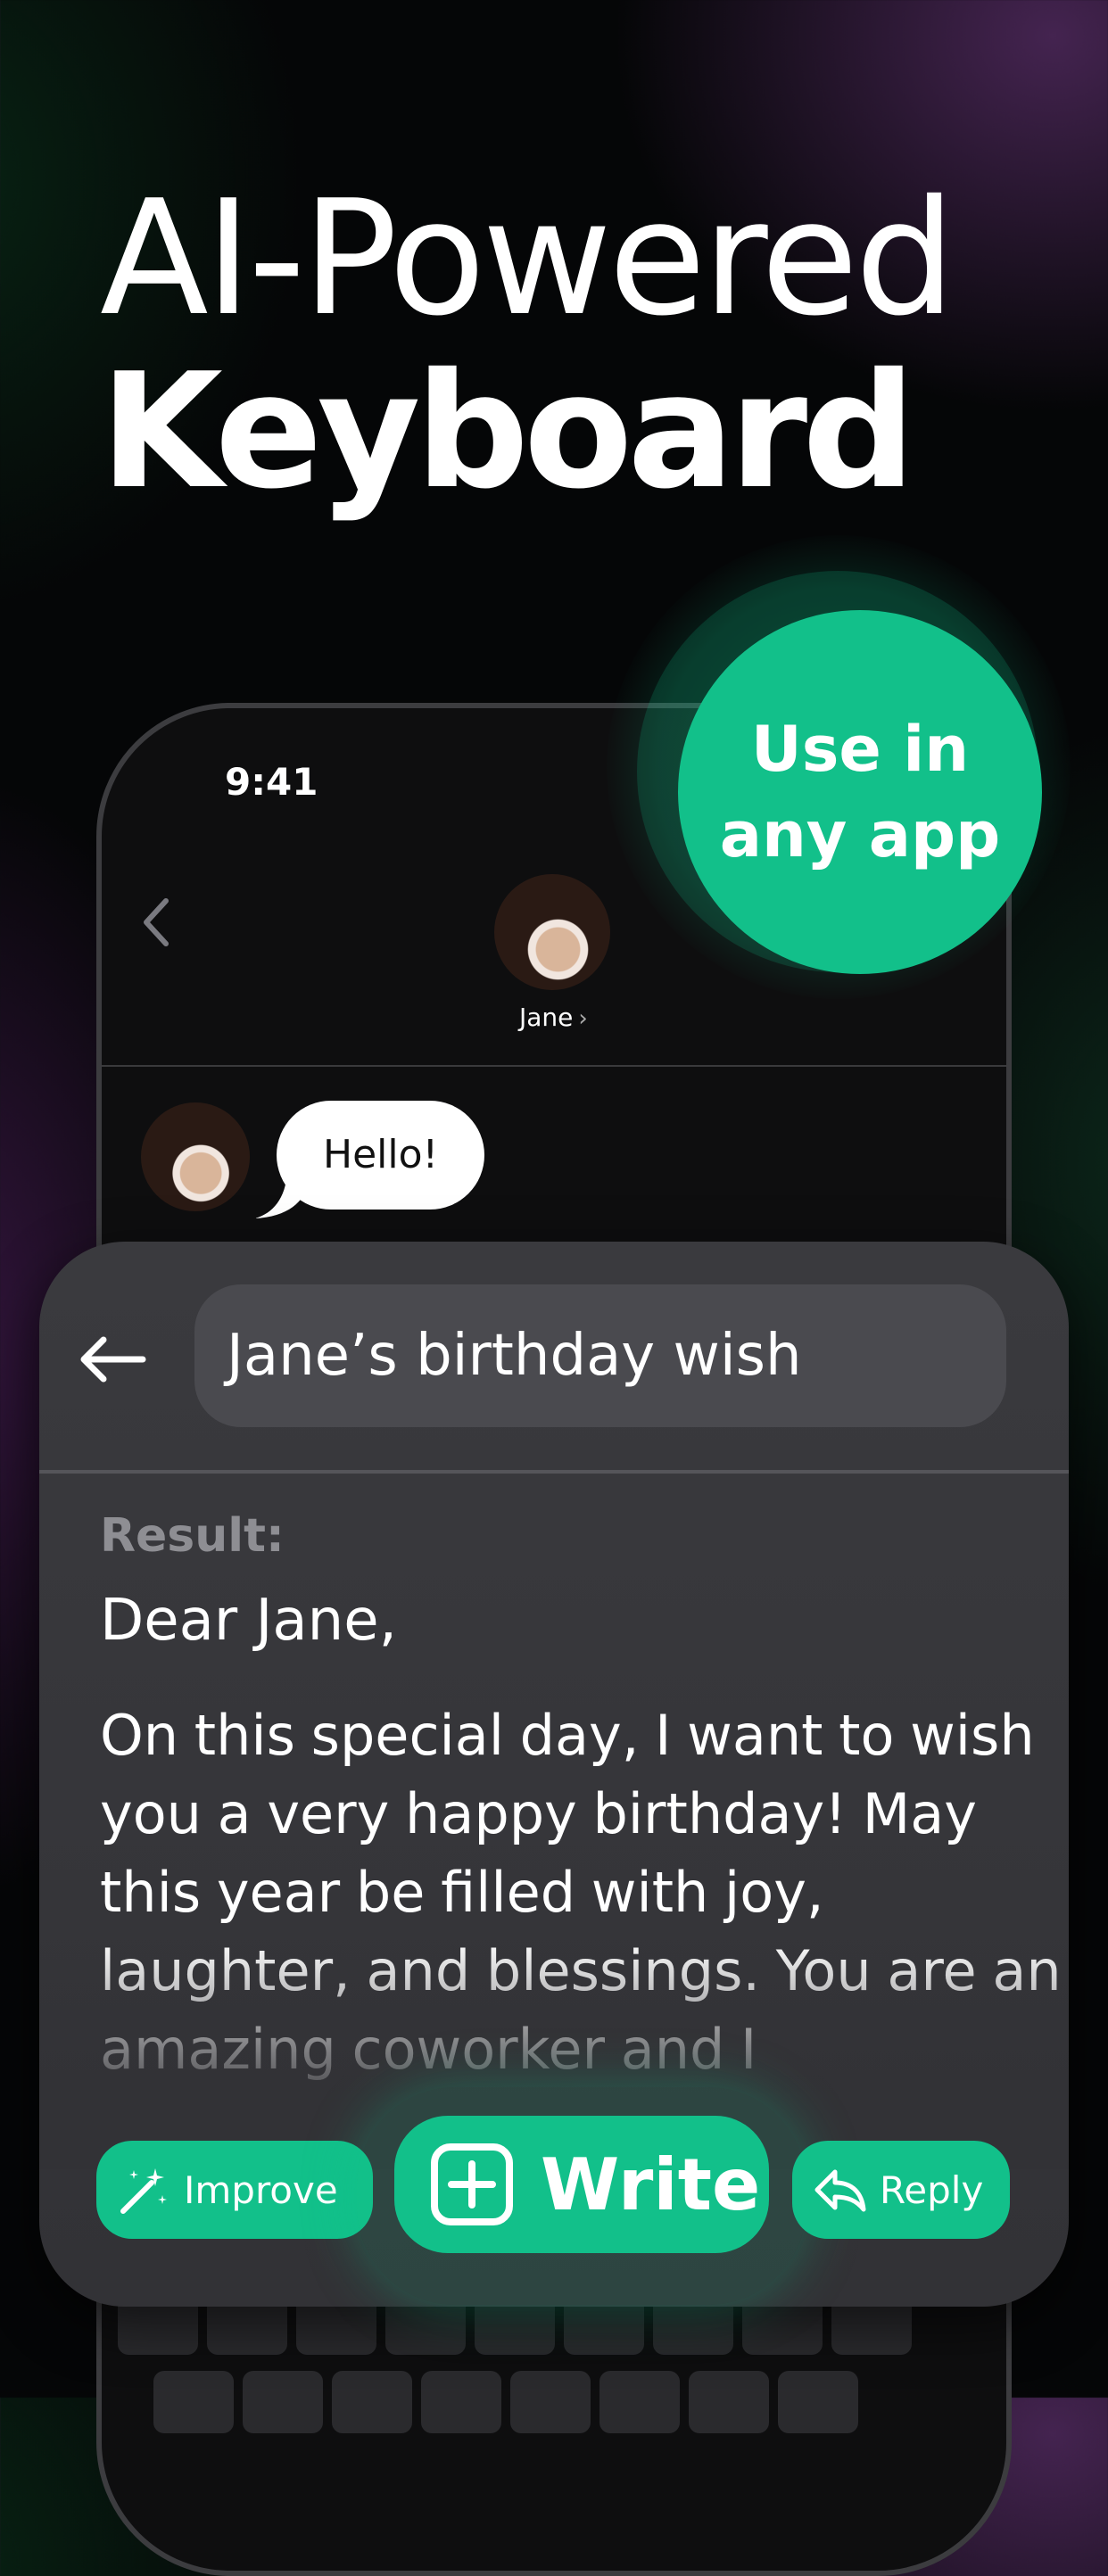 This screenshot has height=2576, width=1108. I want to click on headline-line2: Keyboard, so click(508, 432).